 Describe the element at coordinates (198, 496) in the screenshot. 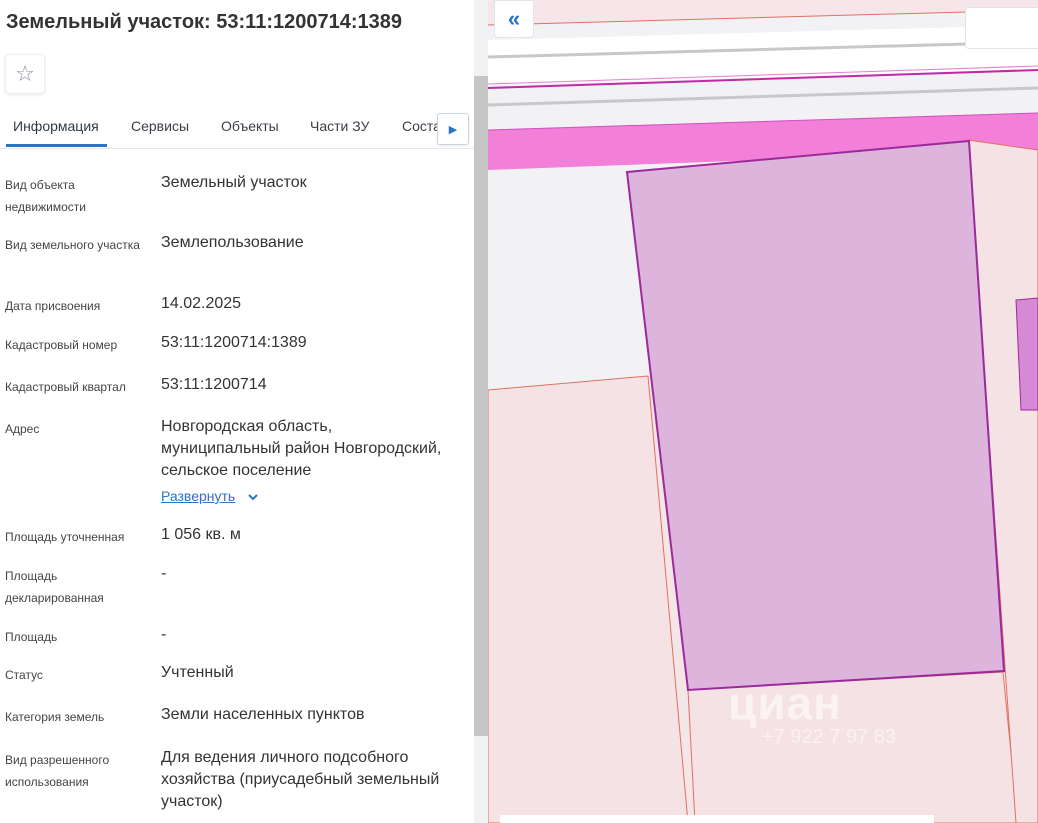

I see `expand-address-link: Развернуть` at that location.